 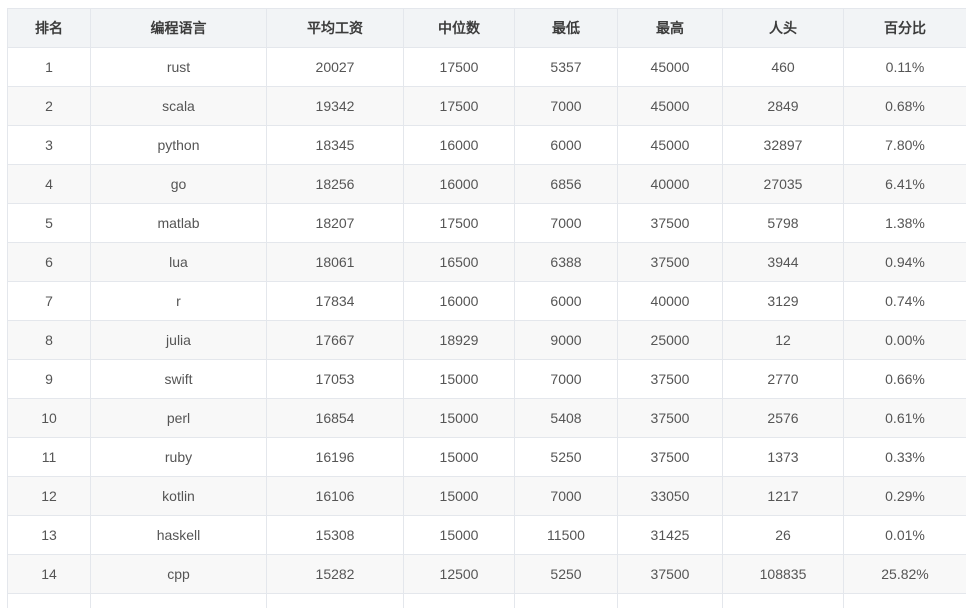 I want to click on cell-average-salary: 15282, so click(x=335, y=574).